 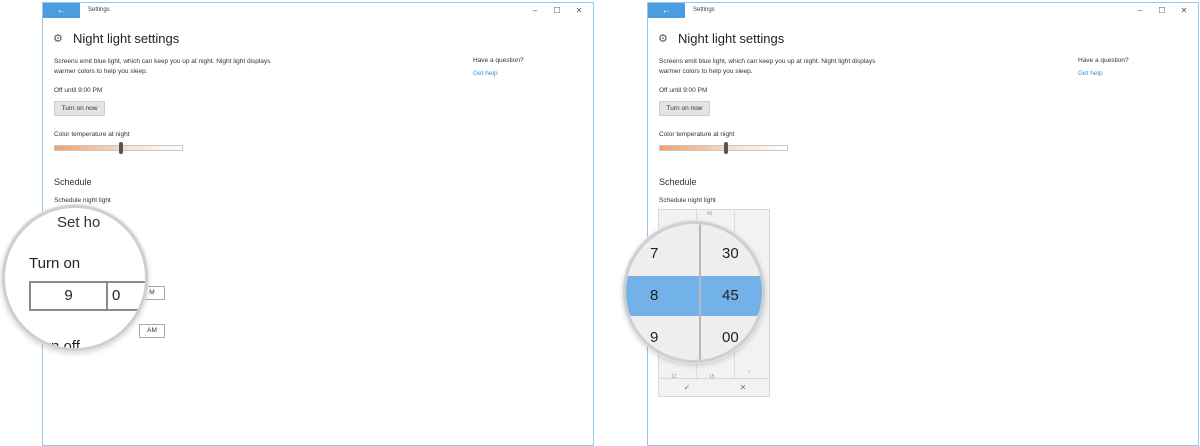 What do you see at coordinates (75, 278) in the screenshot?
I see `magnifier-left: Set ho Turn on 9 0 Turn off` at bounding box center [75, 278].